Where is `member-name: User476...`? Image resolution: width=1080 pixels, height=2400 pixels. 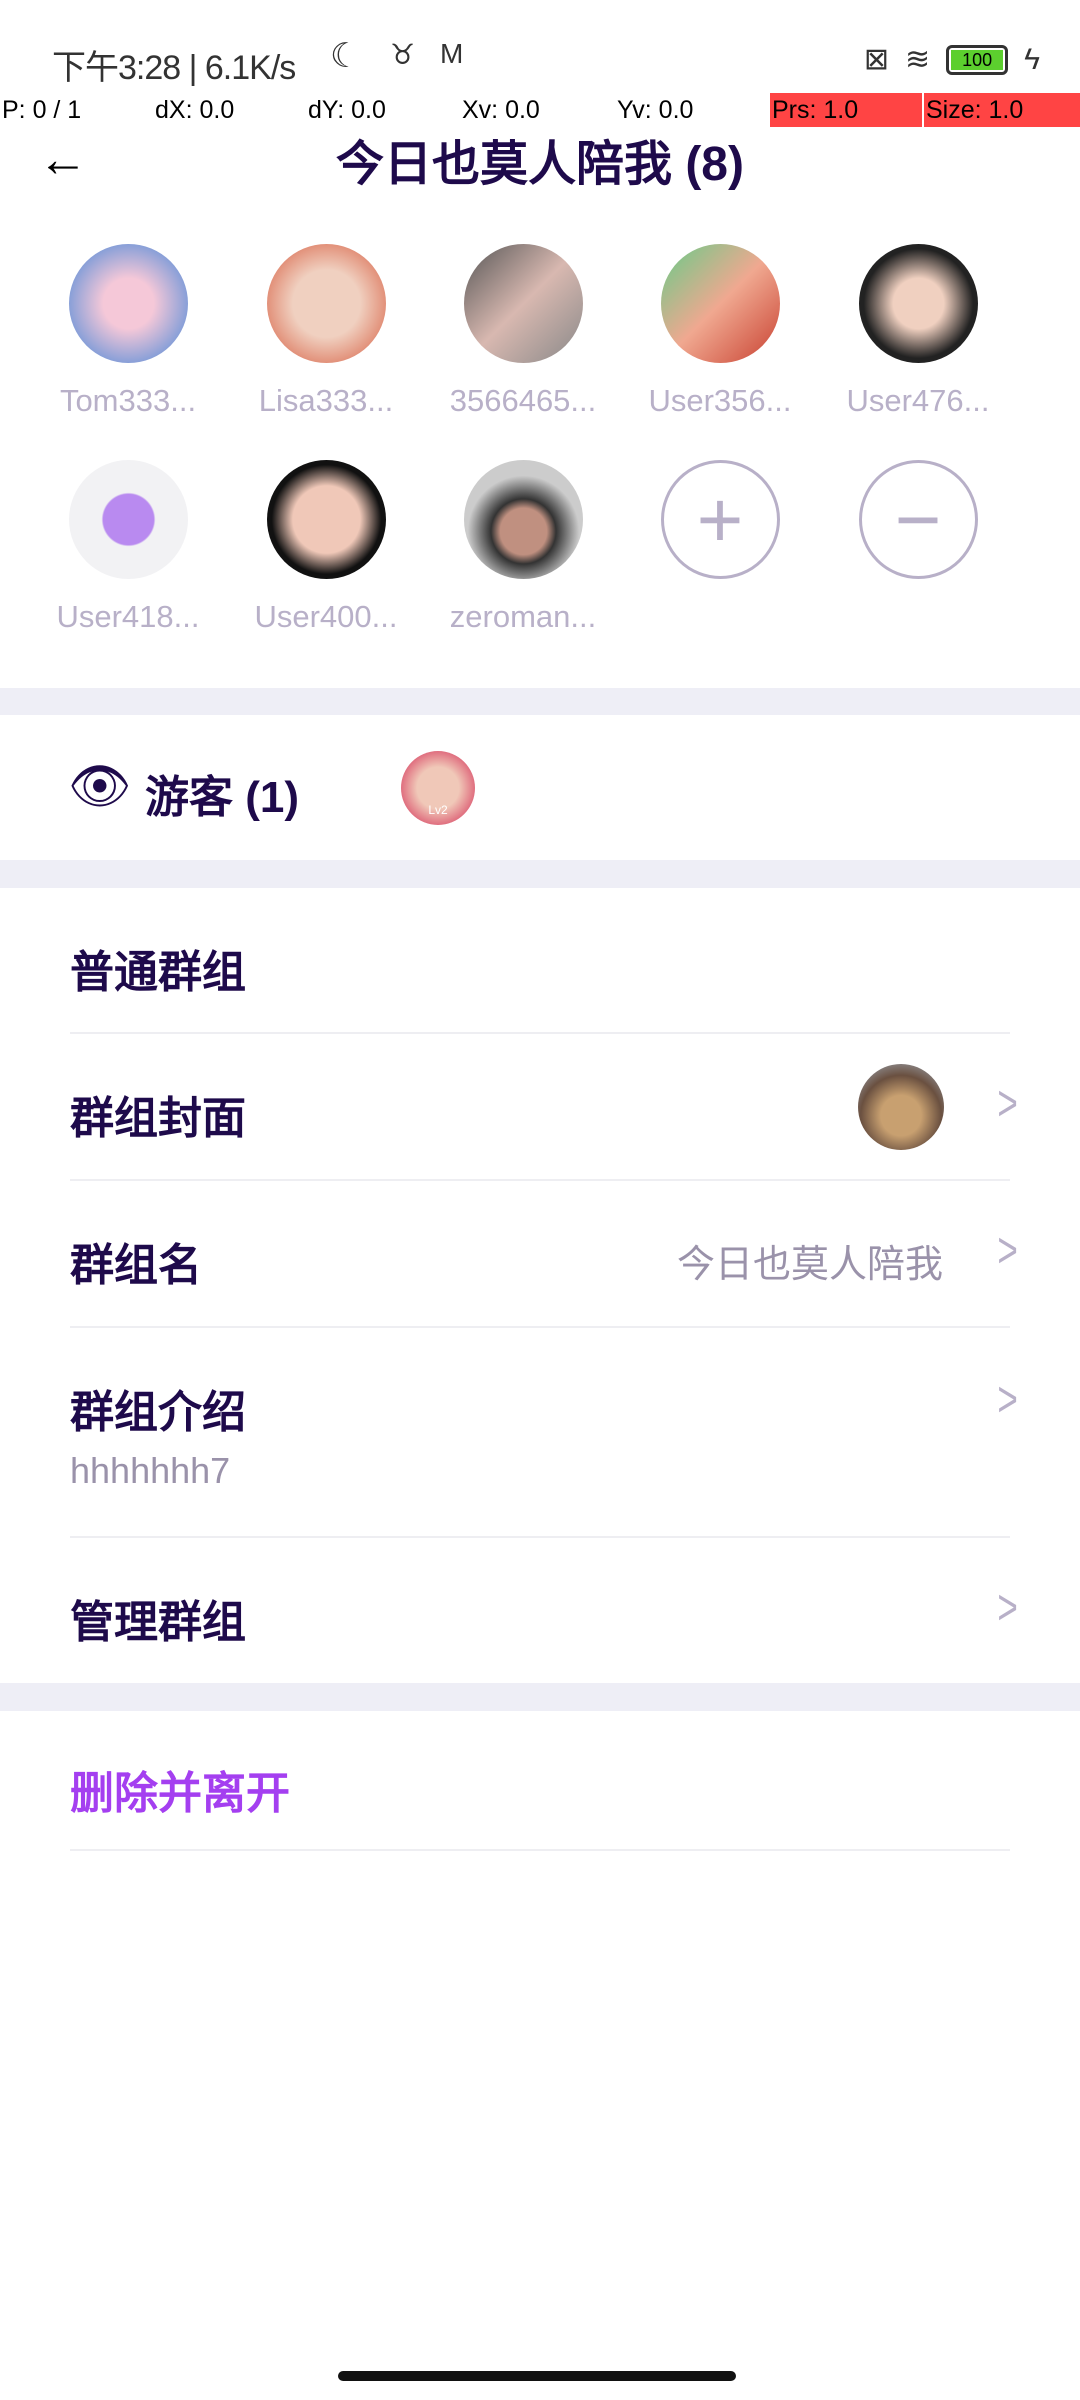 member-name: User476... is located at coordinates (918, 400).